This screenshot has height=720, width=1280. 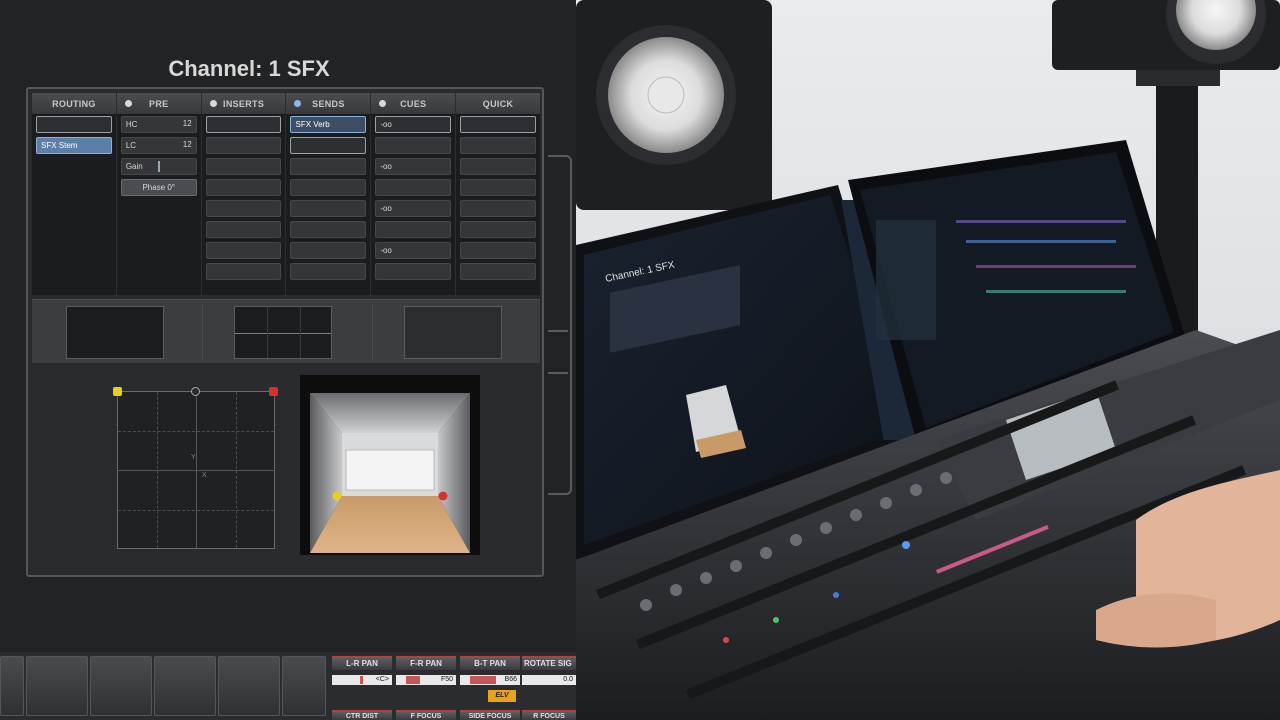 I want to click on eq-gridline, so click(x=300, y=332).